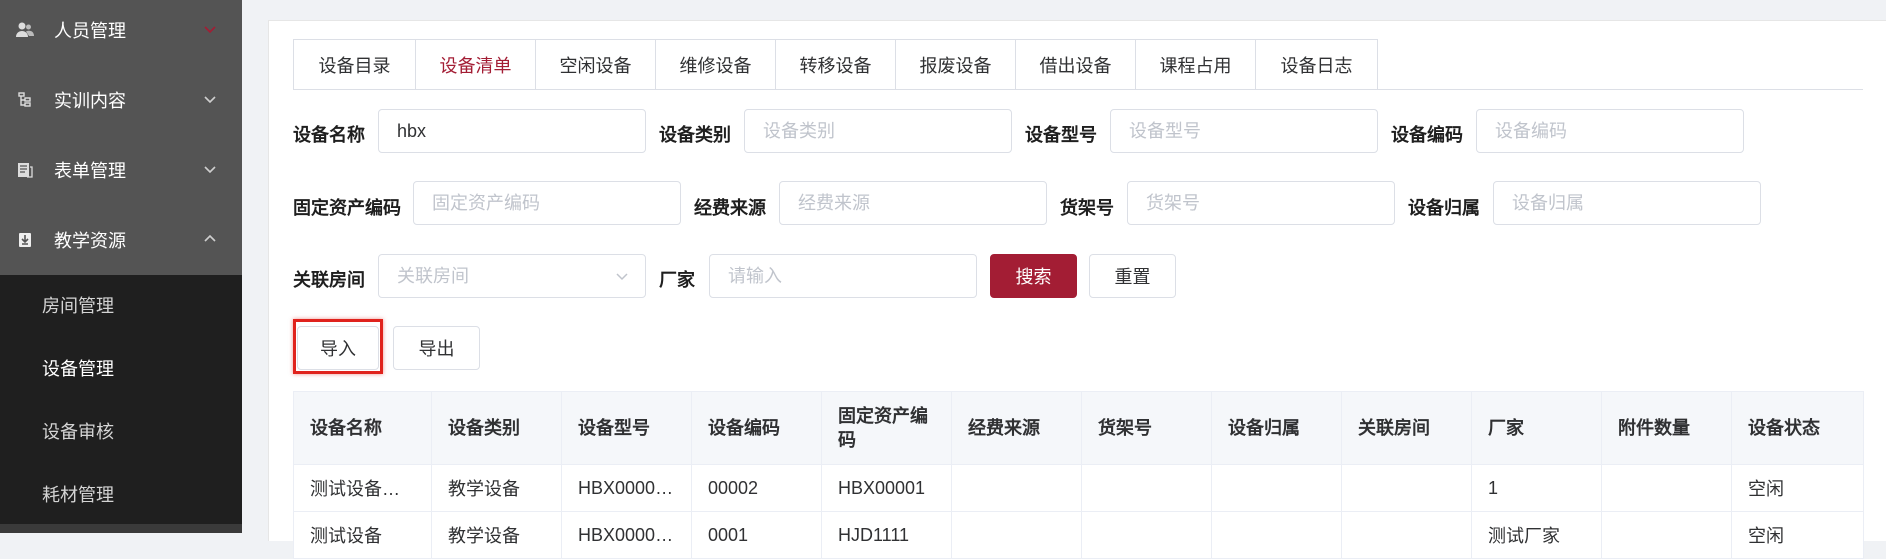  I want to click on column-header: 设备归属, so click(1276, 428).